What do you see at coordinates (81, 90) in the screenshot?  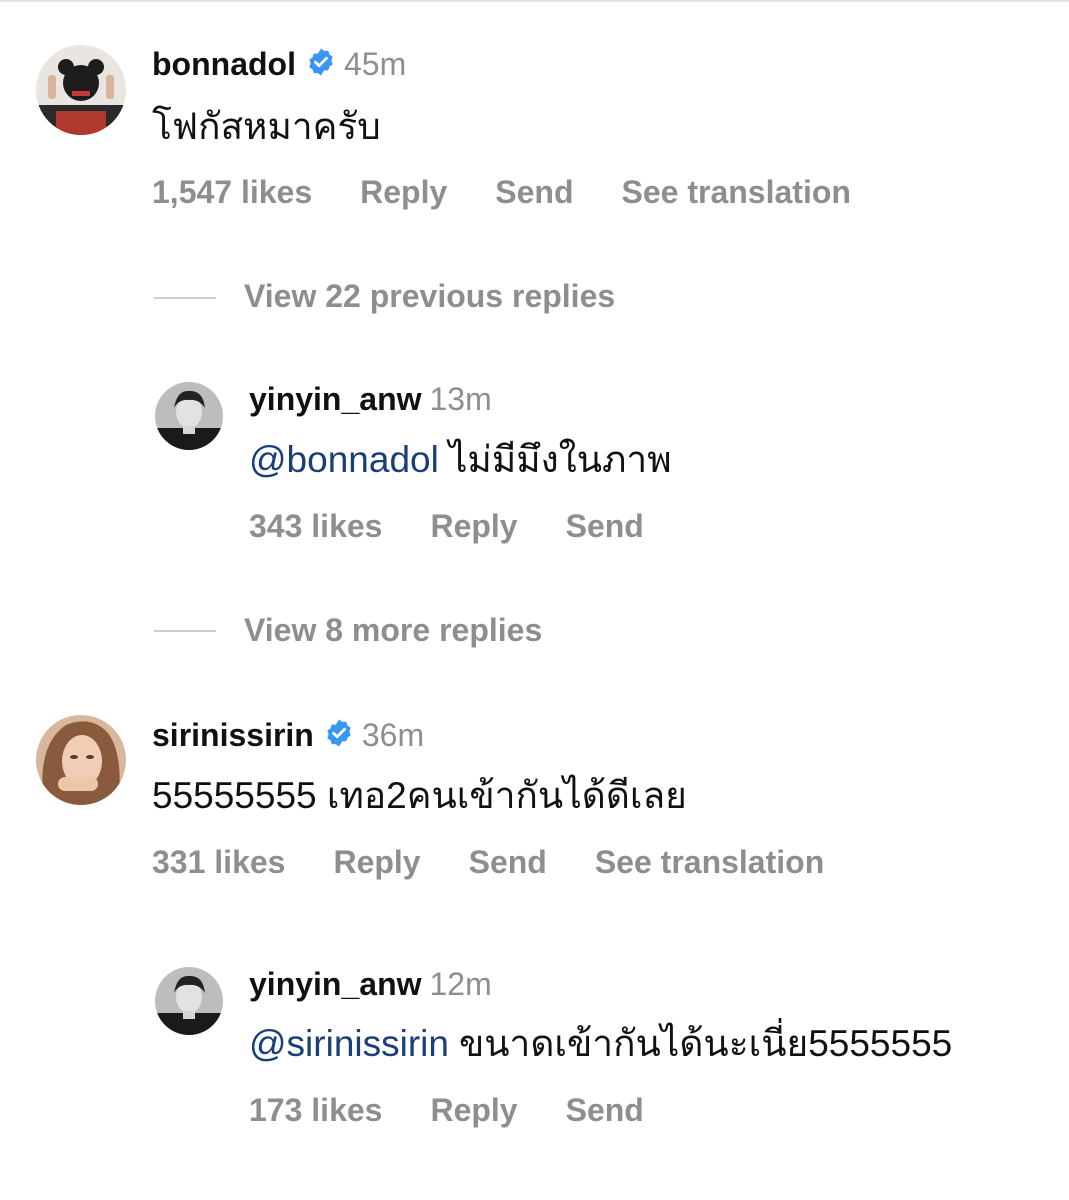 I see `avatar-bonnadol` at bounding box center [81, 90].